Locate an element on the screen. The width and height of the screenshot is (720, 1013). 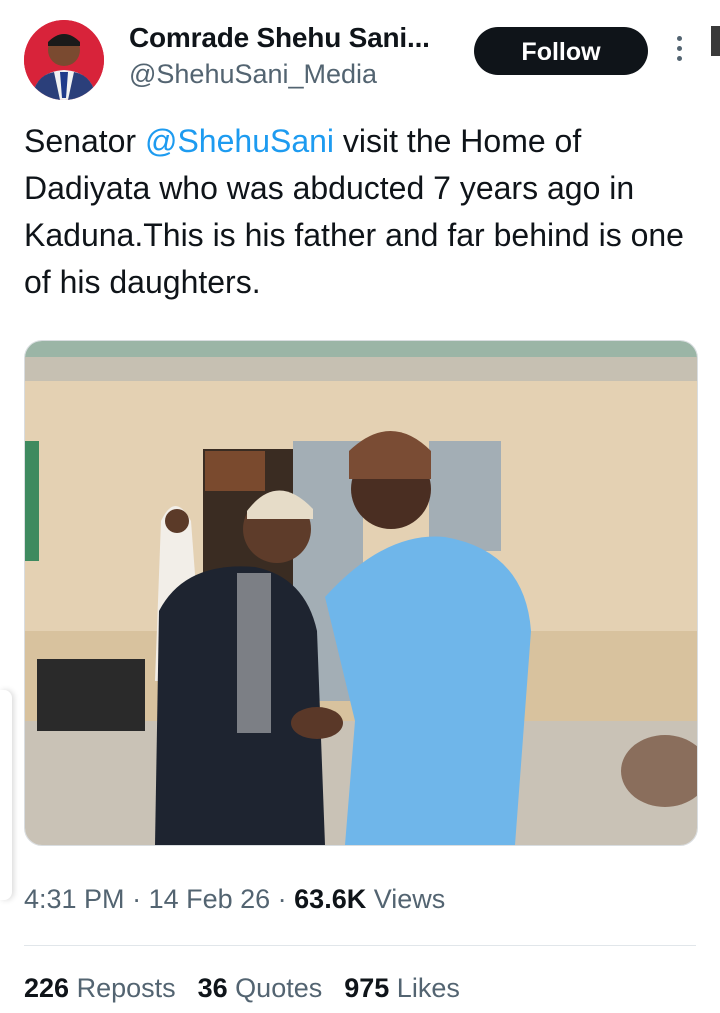
reposts-stat: 226 Reposts is located at coordinates (100, 988).